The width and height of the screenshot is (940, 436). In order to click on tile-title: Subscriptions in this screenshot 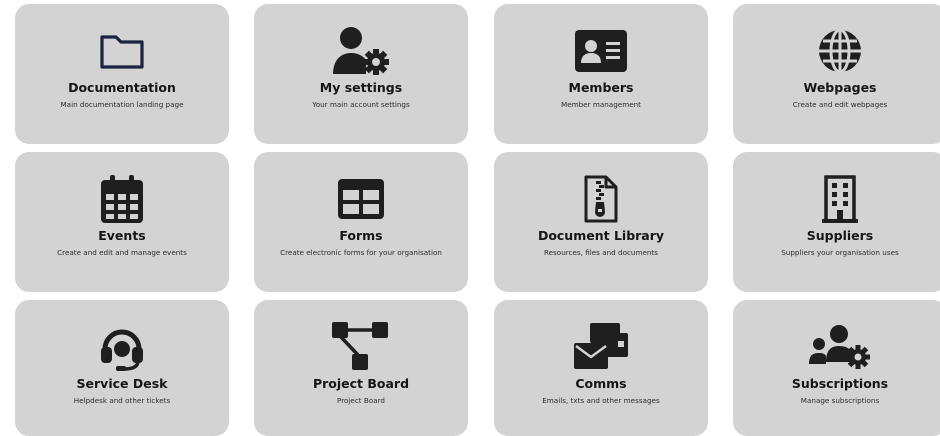, I will do `click(840, 383)`.